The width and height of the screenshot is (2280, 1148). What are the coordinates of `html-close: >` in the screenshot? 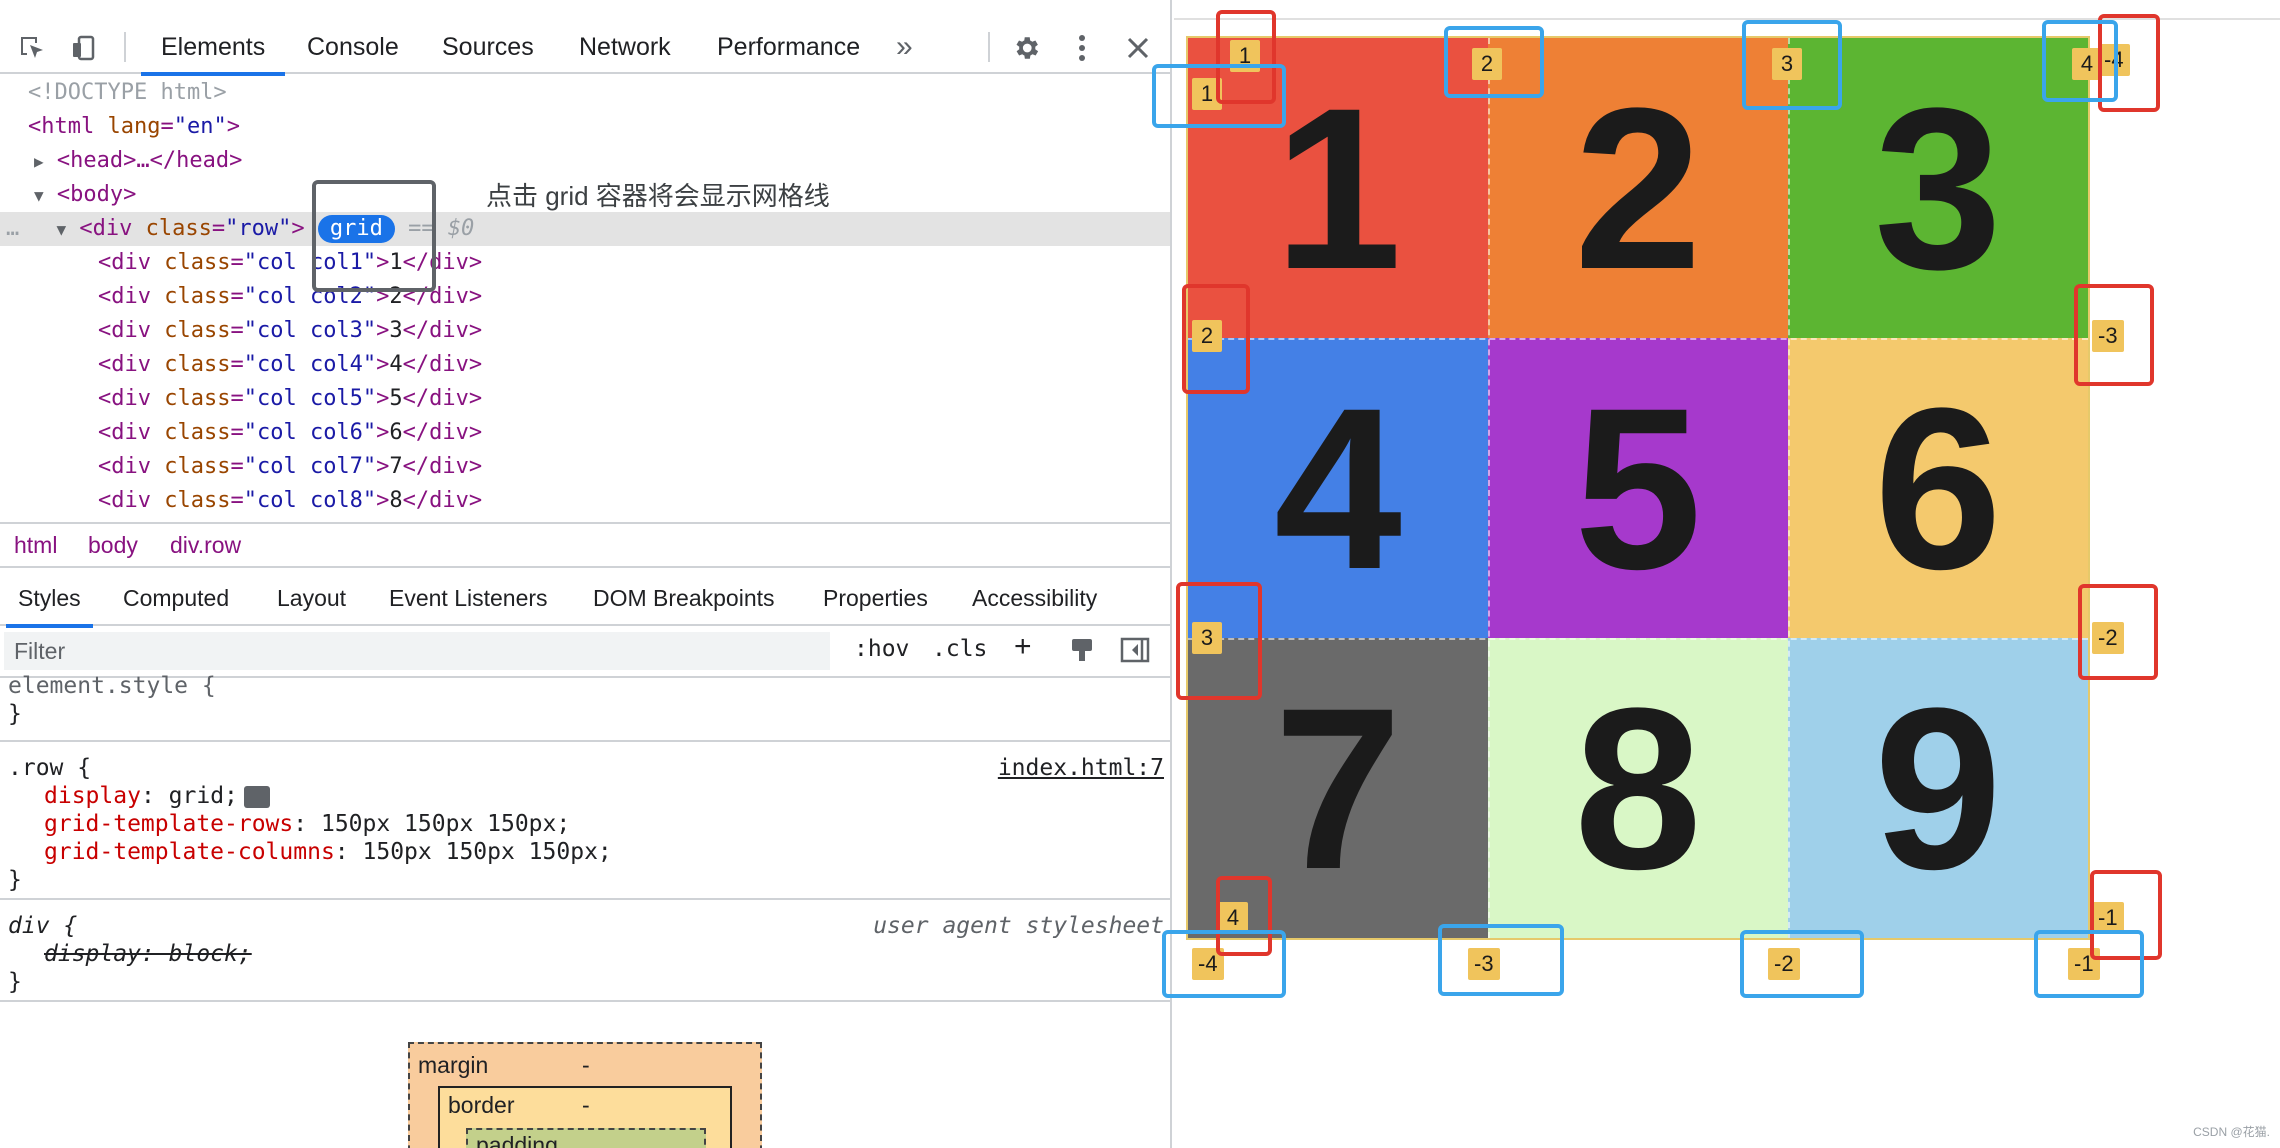 It's located at (233, 126).